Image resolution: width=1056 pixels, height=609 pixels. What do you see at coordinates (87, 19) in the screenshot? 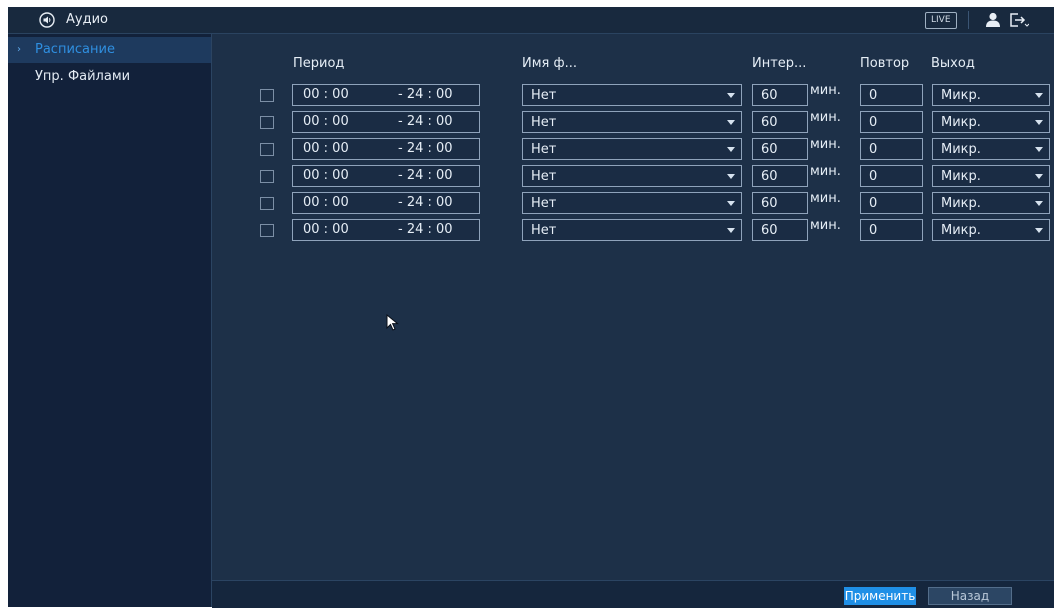
I see `page-title: Аудио` at bounding box center [87, 19].